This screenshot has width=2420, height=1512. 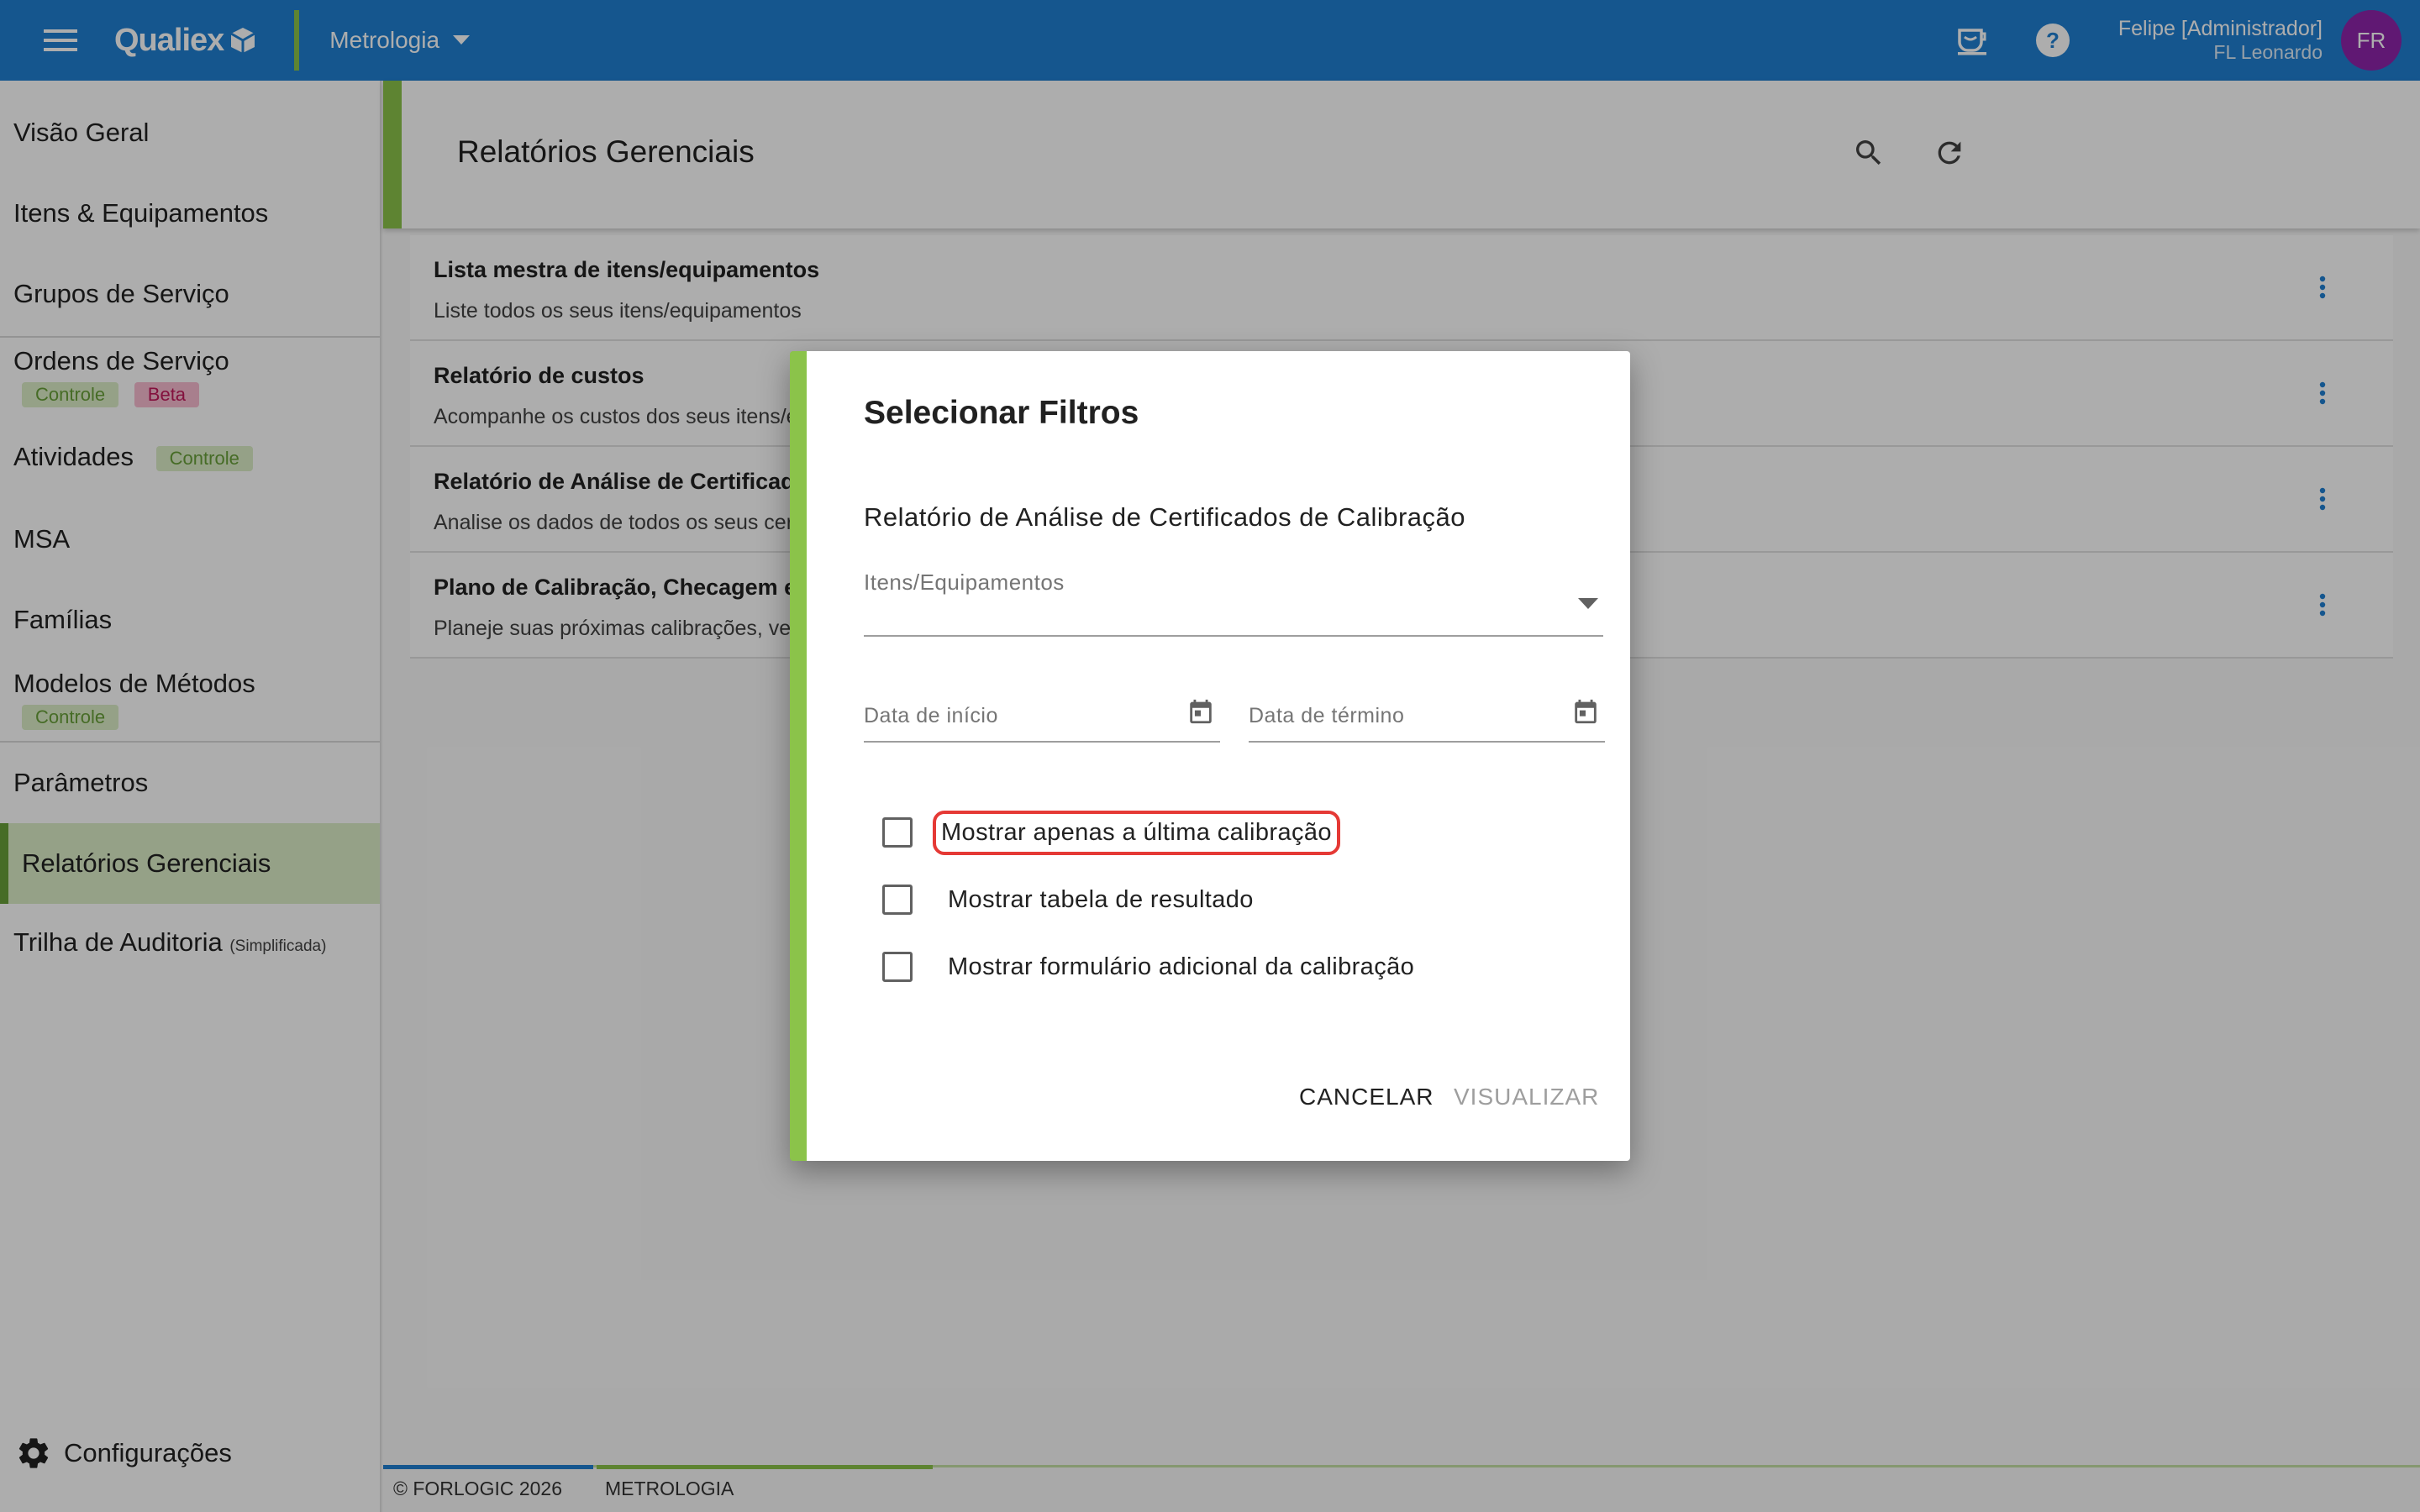 I want to click on checkbox-result-table, so click(x=898, y=900).